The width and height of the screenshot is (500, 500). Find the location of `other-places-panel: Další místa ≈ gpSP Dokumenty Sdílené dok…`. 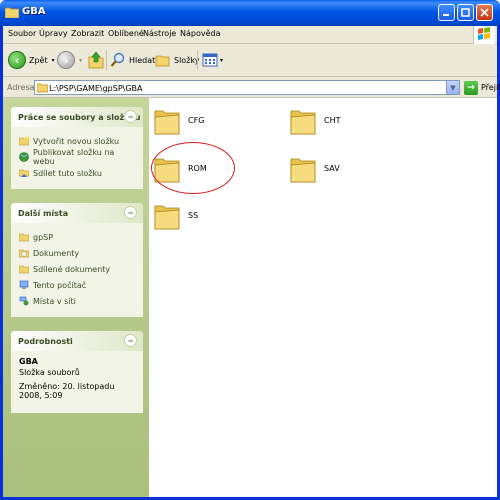

other-places-panel: Další místa ≈ gpSP Dokumenty Sdílené dok… is located at coordinates (77, 260).